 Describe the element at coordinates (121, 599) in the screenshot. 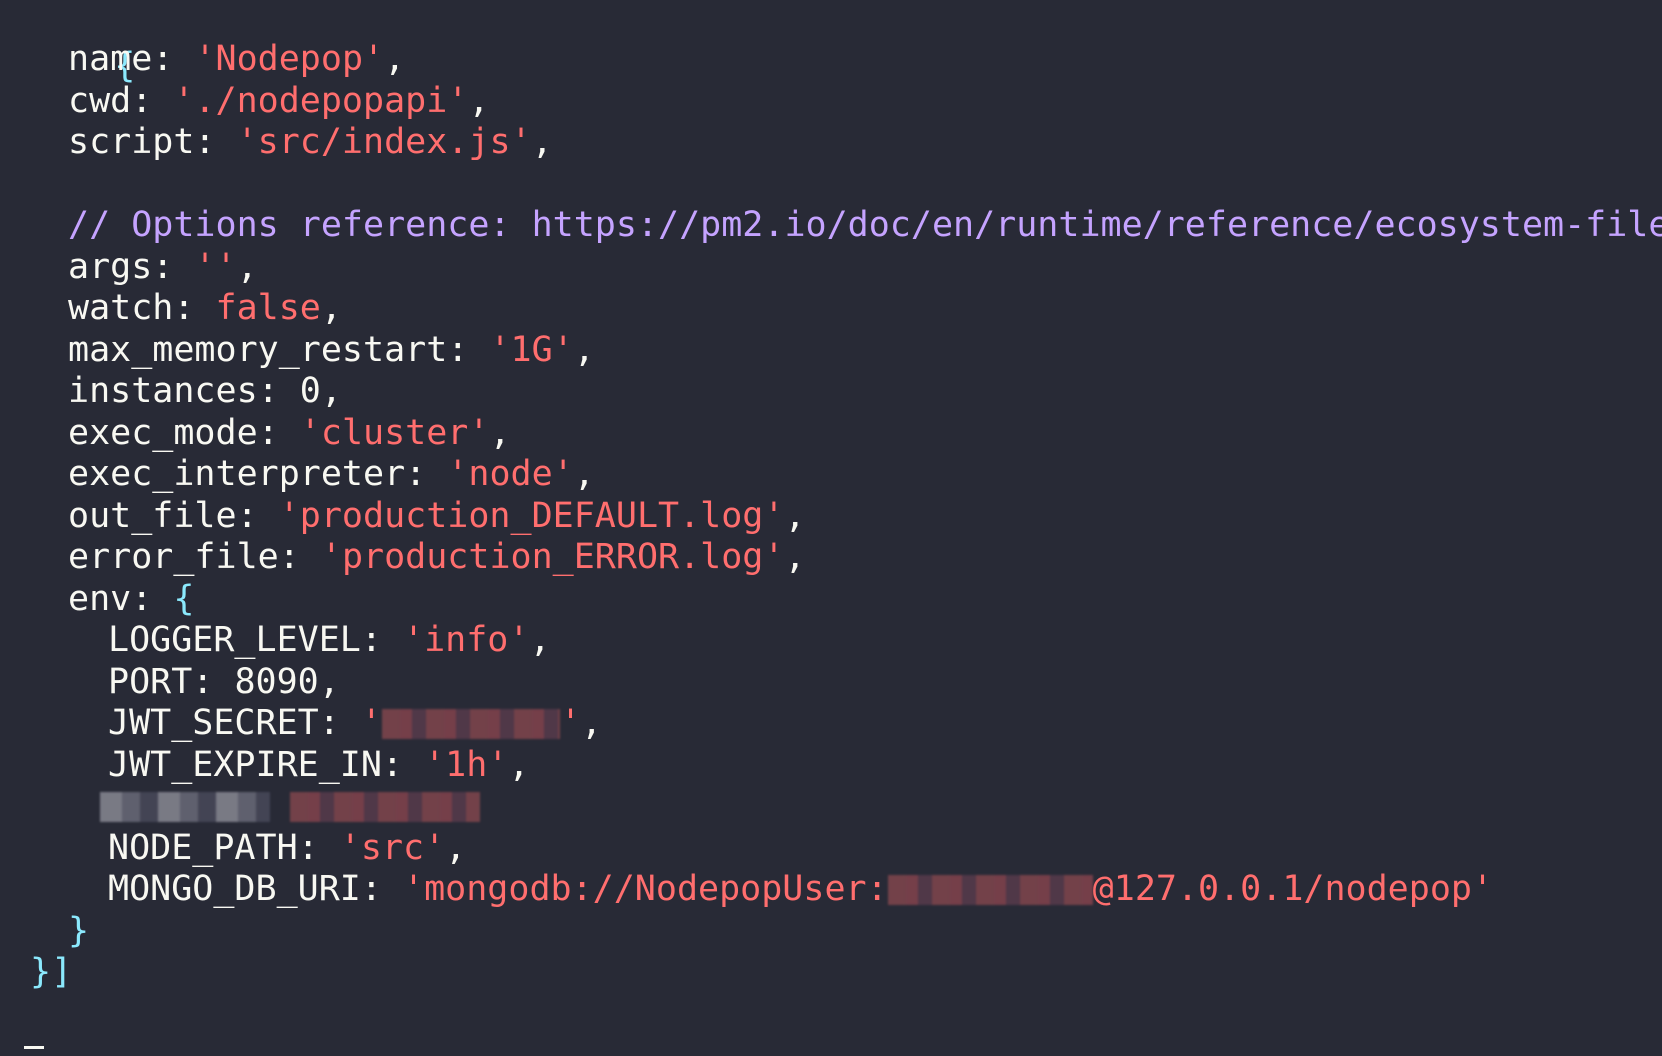

I see `env-key: env:` at that location.